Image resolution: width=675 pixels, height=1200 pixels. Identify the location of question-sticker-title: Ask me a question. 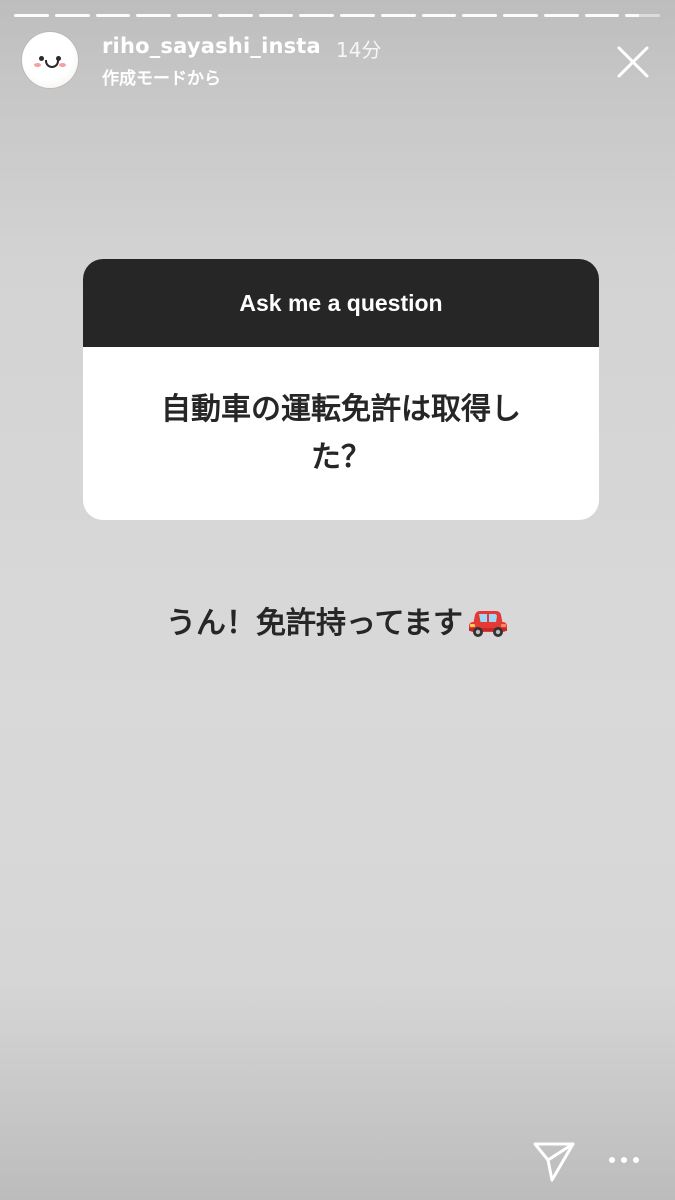
(341, 302).